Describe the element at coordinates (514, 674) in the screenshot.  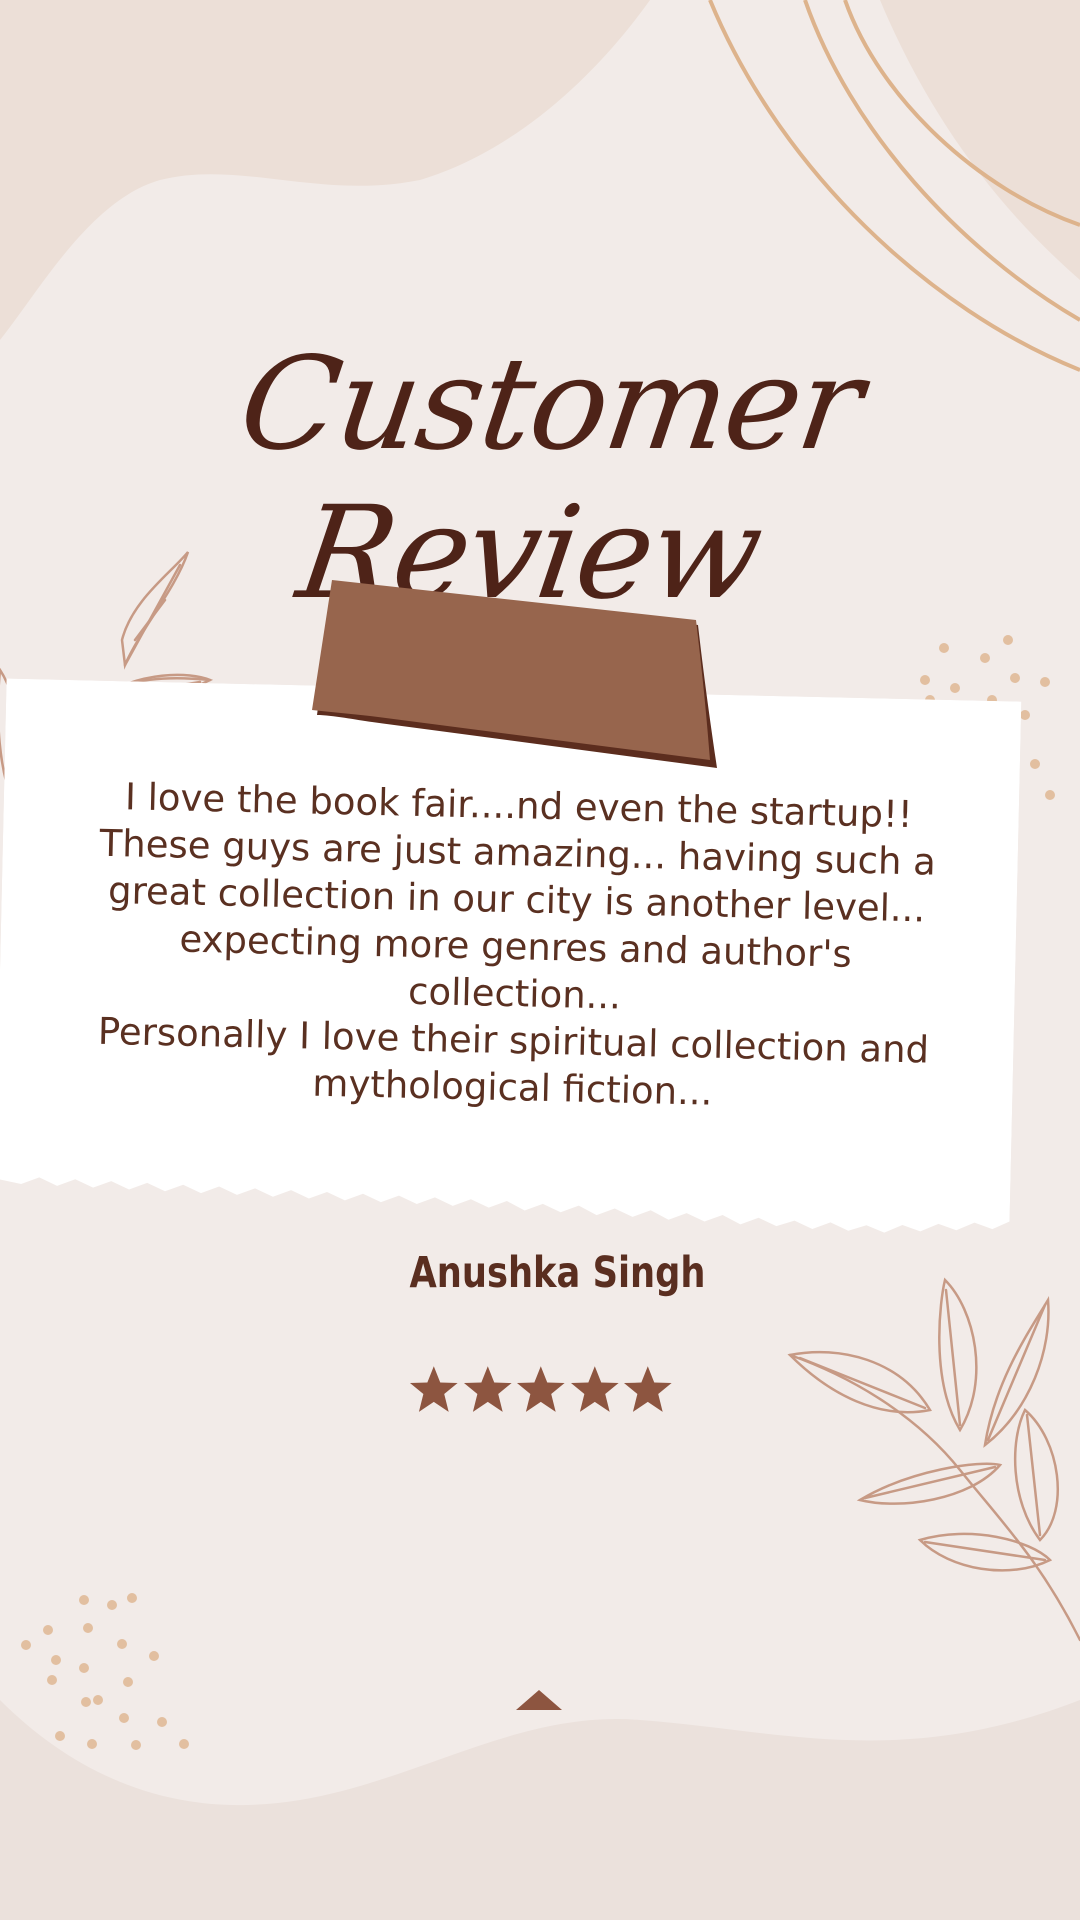
I see `tape-decoration` at that location.